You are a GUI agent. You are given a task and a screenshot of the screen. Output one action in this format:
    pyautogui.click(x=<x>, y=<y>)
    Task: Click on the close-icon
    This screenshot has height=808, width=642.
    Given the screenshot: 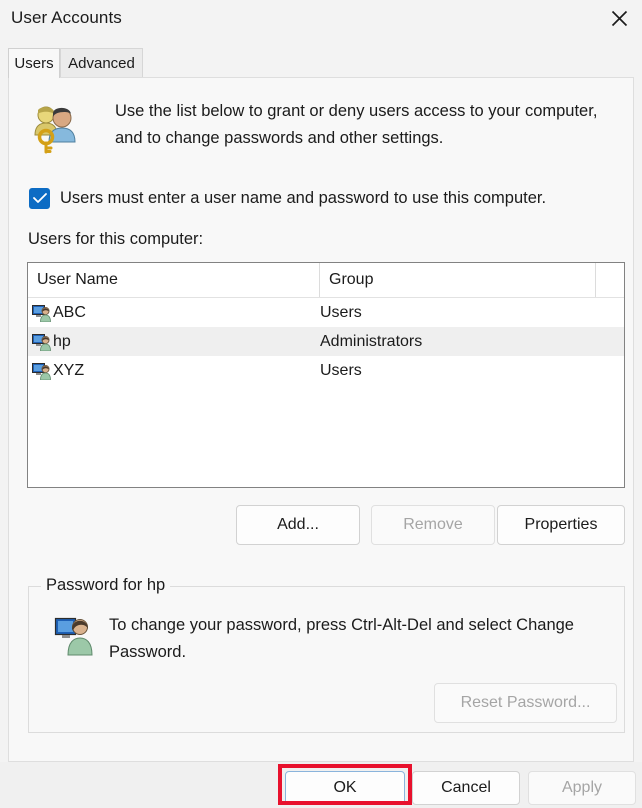 What is the action you would take?
    pyautogui.click(x=619, y=18)
    